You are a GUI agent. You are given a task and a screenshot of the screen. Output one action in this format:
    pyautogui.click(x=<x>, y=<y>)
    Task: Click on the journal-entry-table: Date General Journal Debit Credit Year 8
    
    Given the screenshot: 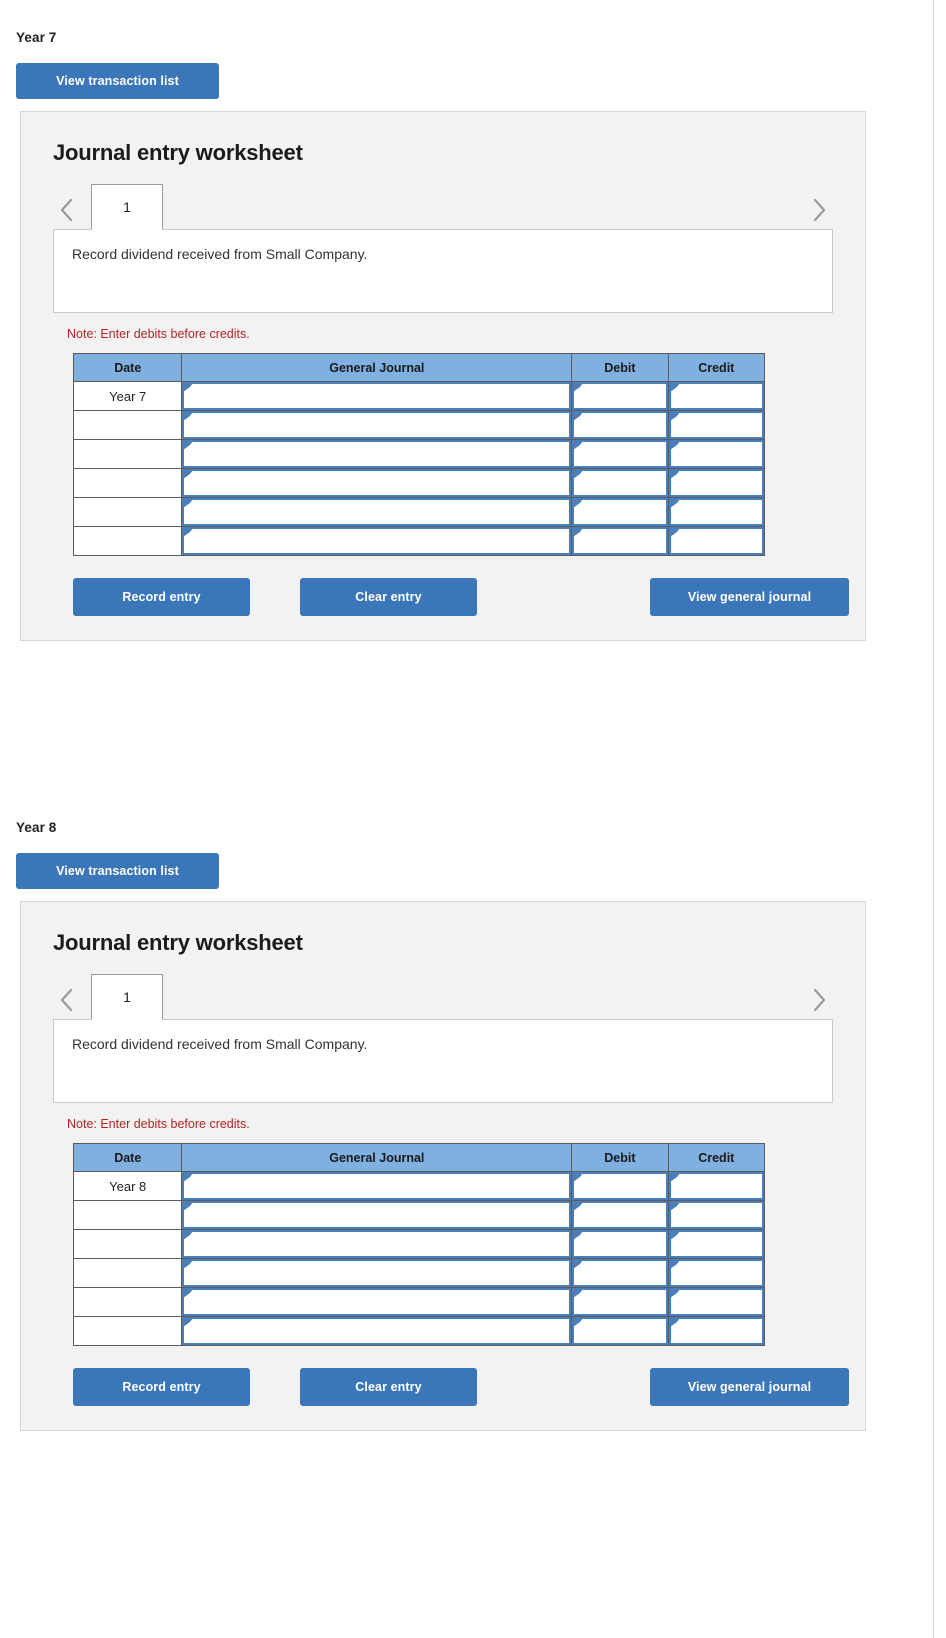 What is the action you would take?
    pyautogui.click(x=419, y=1244)
    